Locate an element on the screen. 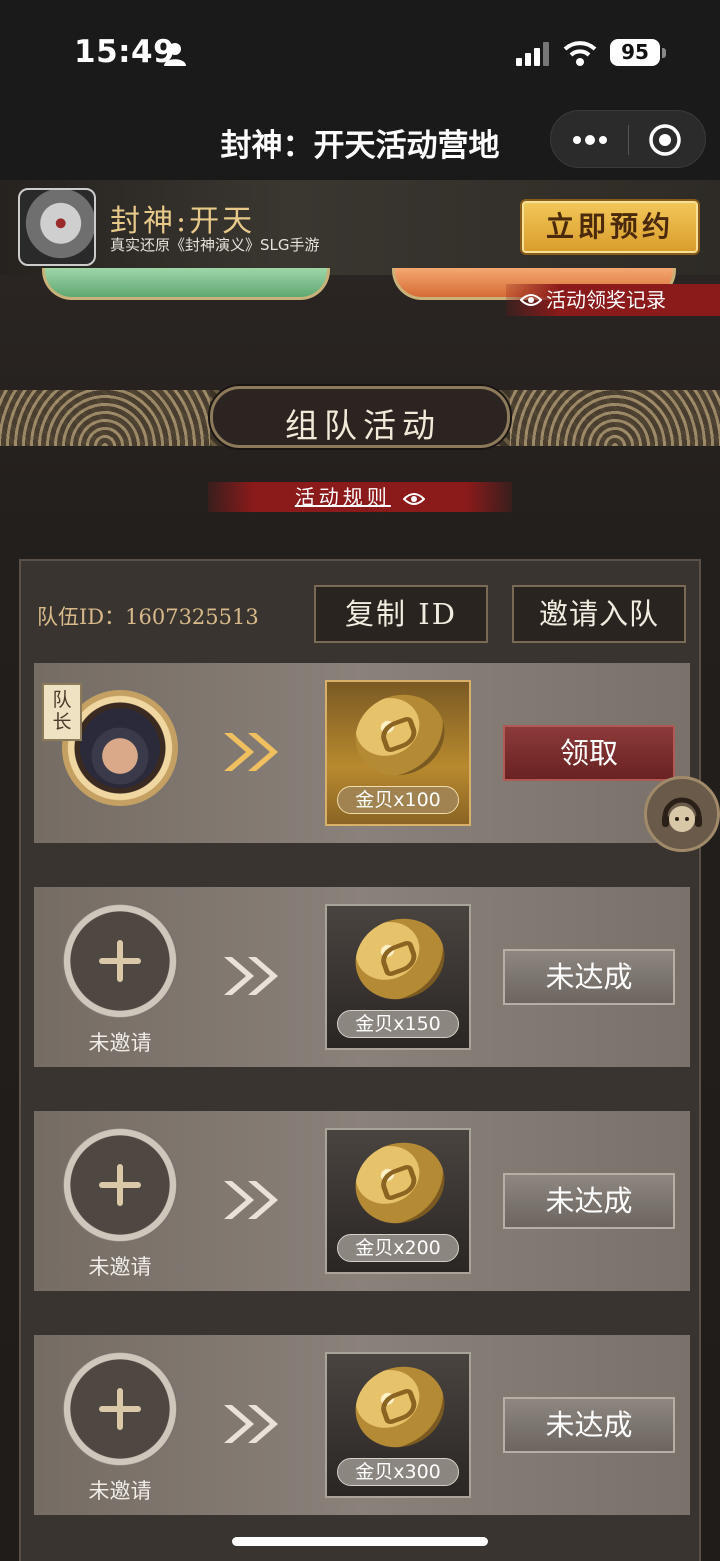 This screenshot has height=1561, width=720. reward-box: 金贝x300 is located at coordinates (398, 1425).